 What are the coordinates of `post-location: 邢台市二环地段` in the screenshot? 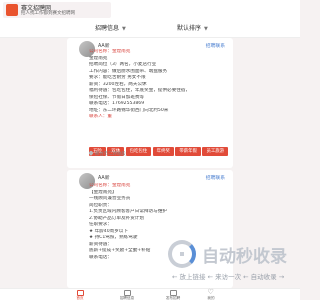 It's located at (107, 153).